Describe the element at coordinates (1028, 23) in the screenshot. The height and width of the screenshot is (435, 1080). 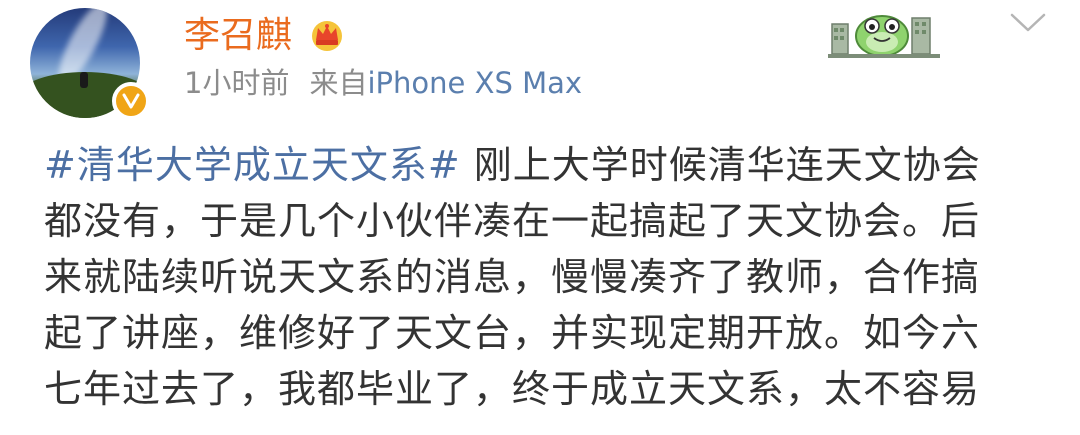
I see `chevron-down-icon` at that location.